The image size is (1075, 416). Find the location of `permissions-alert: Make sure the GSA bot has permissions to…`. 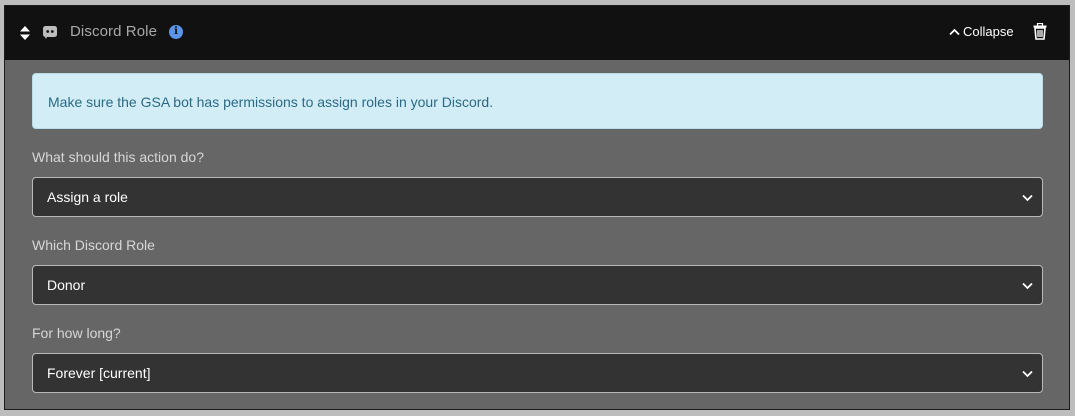

permissions-alert: Make sure the GSA bot has permissions to… is located at coordinates (537, 101).